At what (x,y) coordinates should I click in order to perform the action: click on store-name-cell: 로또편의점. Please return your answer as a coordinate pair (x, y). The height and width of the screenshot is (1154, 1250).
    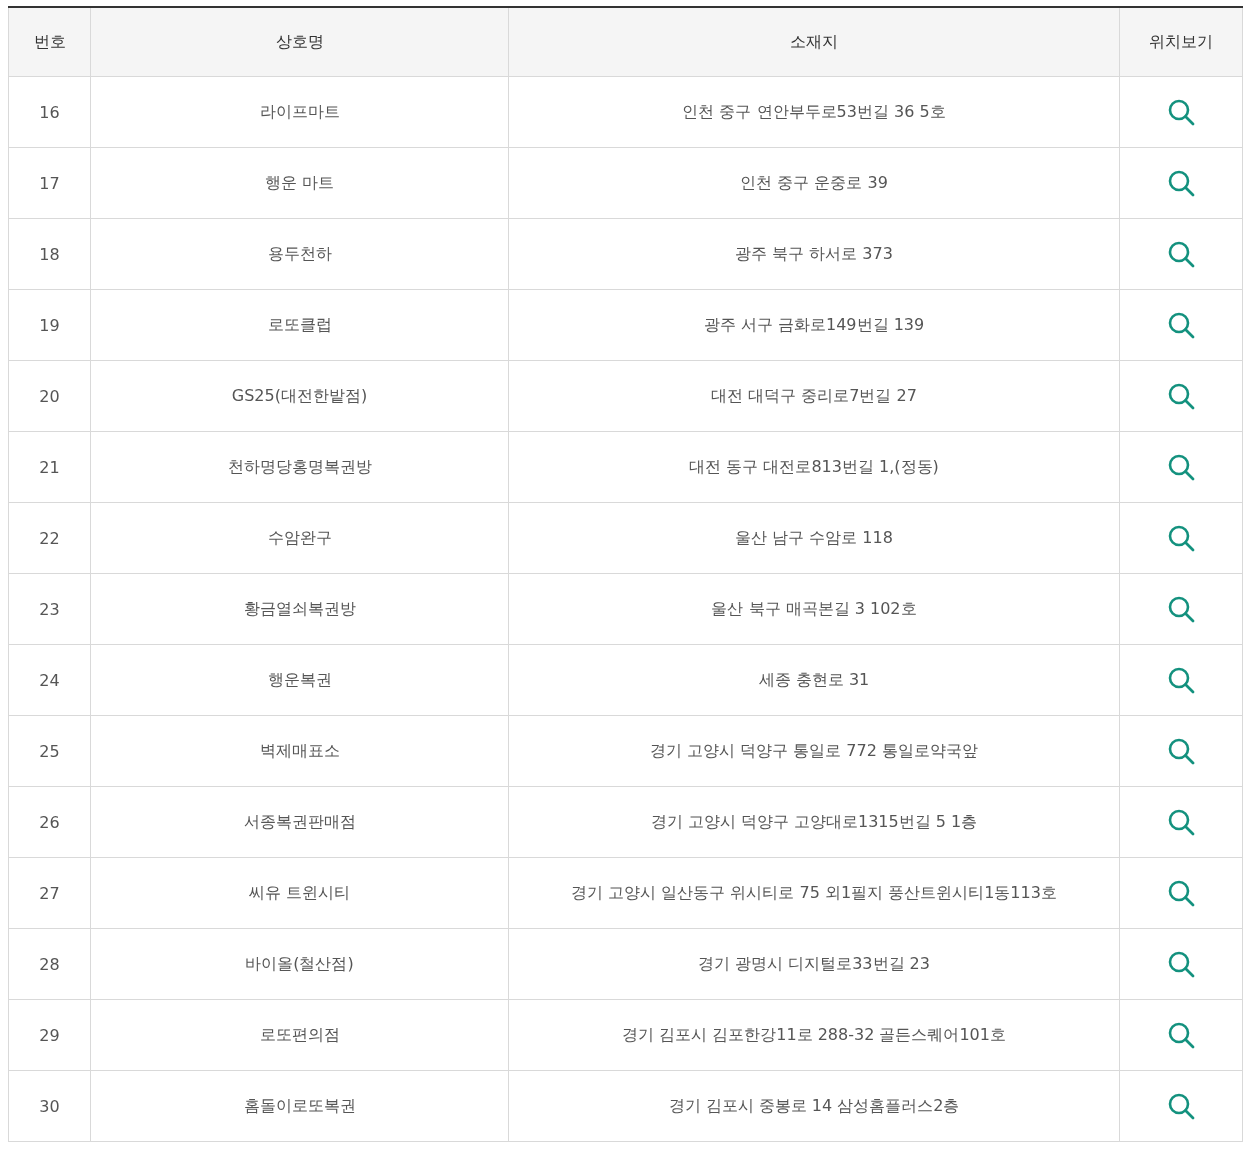
    Looking at the image, I should click on (299, 1035).